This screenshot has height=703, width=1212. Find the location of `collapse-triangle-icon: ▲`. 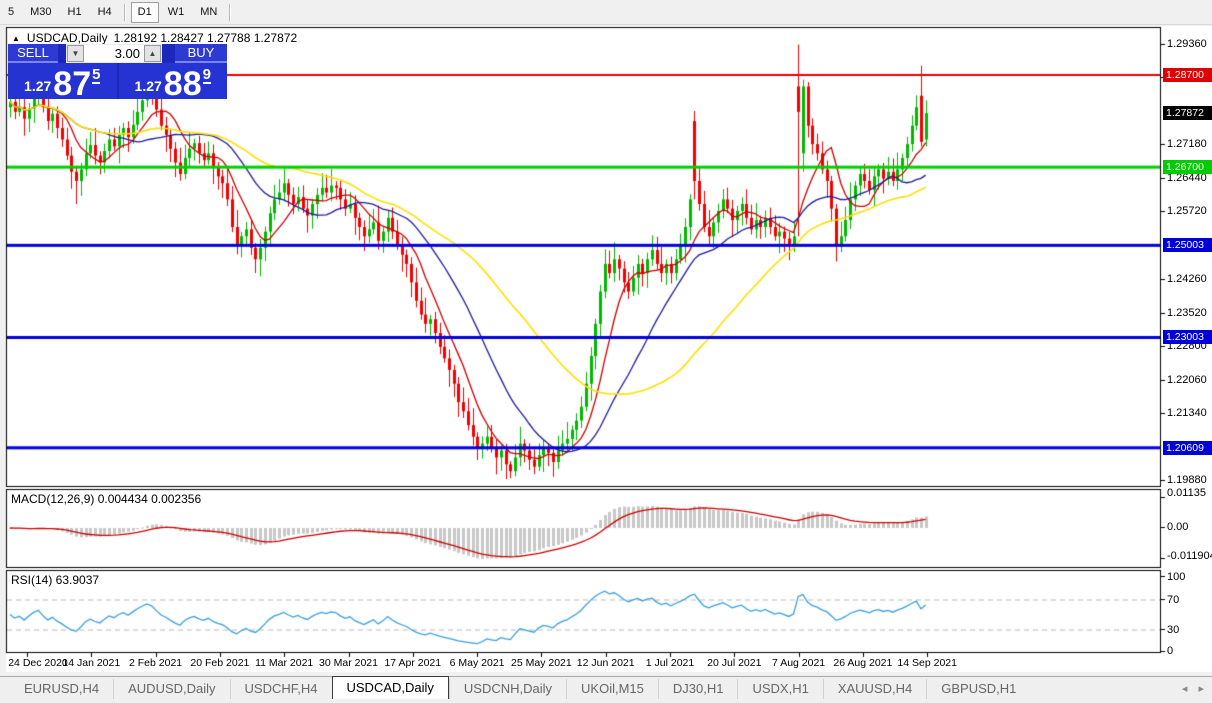

collapse-triangle-icon: ▲ is located at coordinates (16, 38).